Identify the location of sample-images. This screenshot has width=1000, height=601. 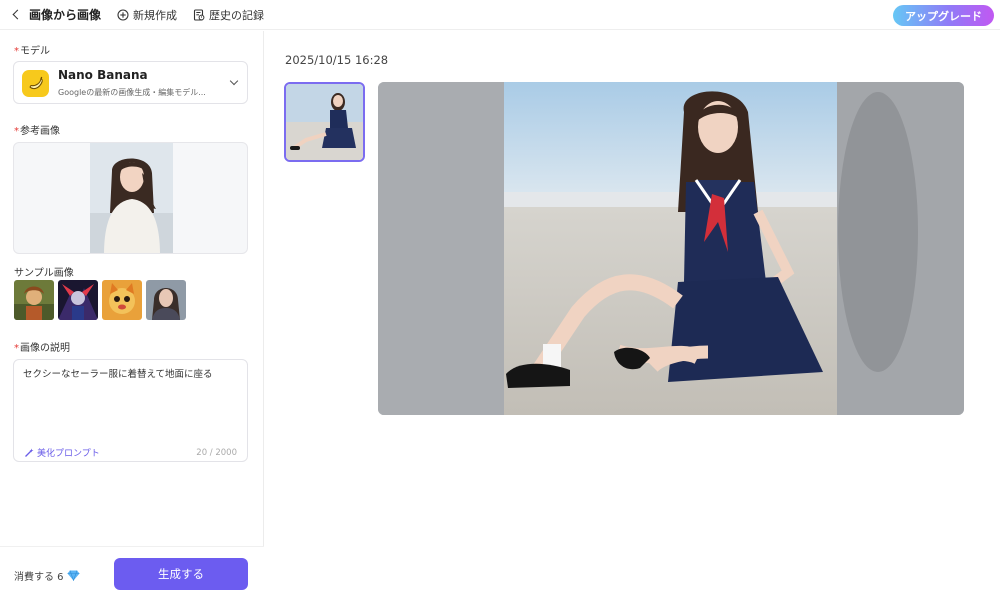
(100, 300).